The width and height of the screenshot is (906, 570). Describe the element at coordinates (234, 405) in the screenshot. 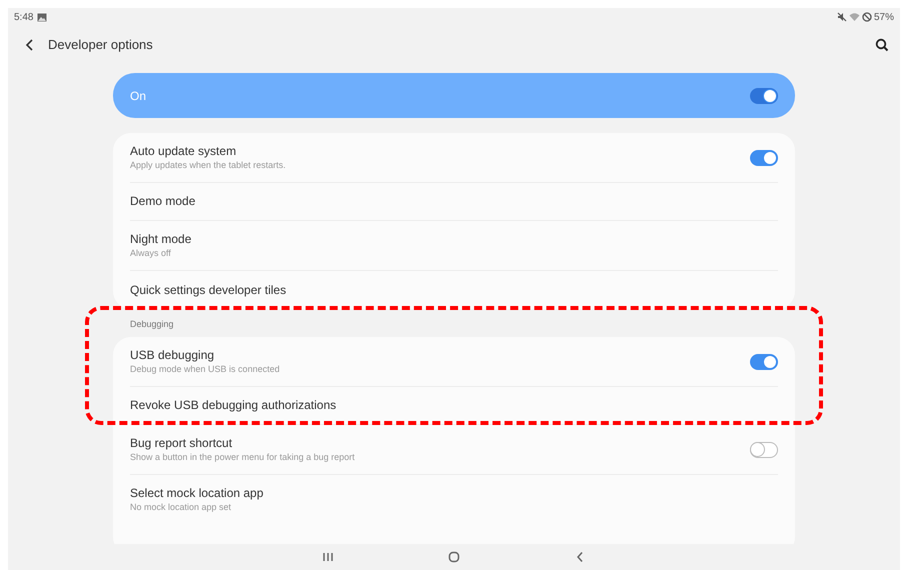

I see `row-title: Revoke USB debugging authorizations` at that location.